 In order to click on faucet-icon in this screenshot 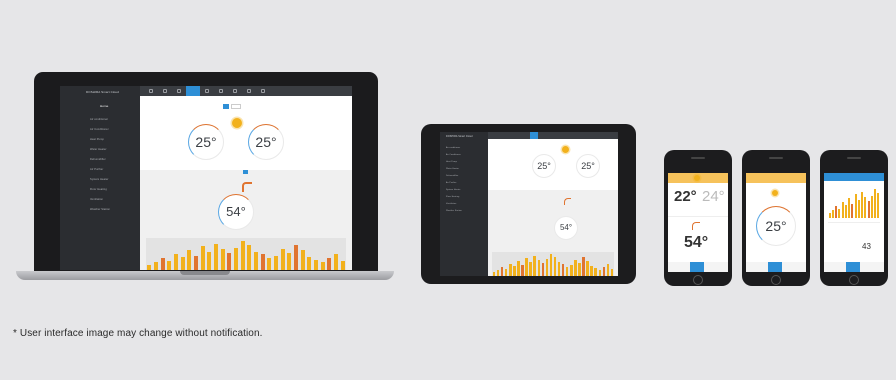, I will do `click(696, 226)`.